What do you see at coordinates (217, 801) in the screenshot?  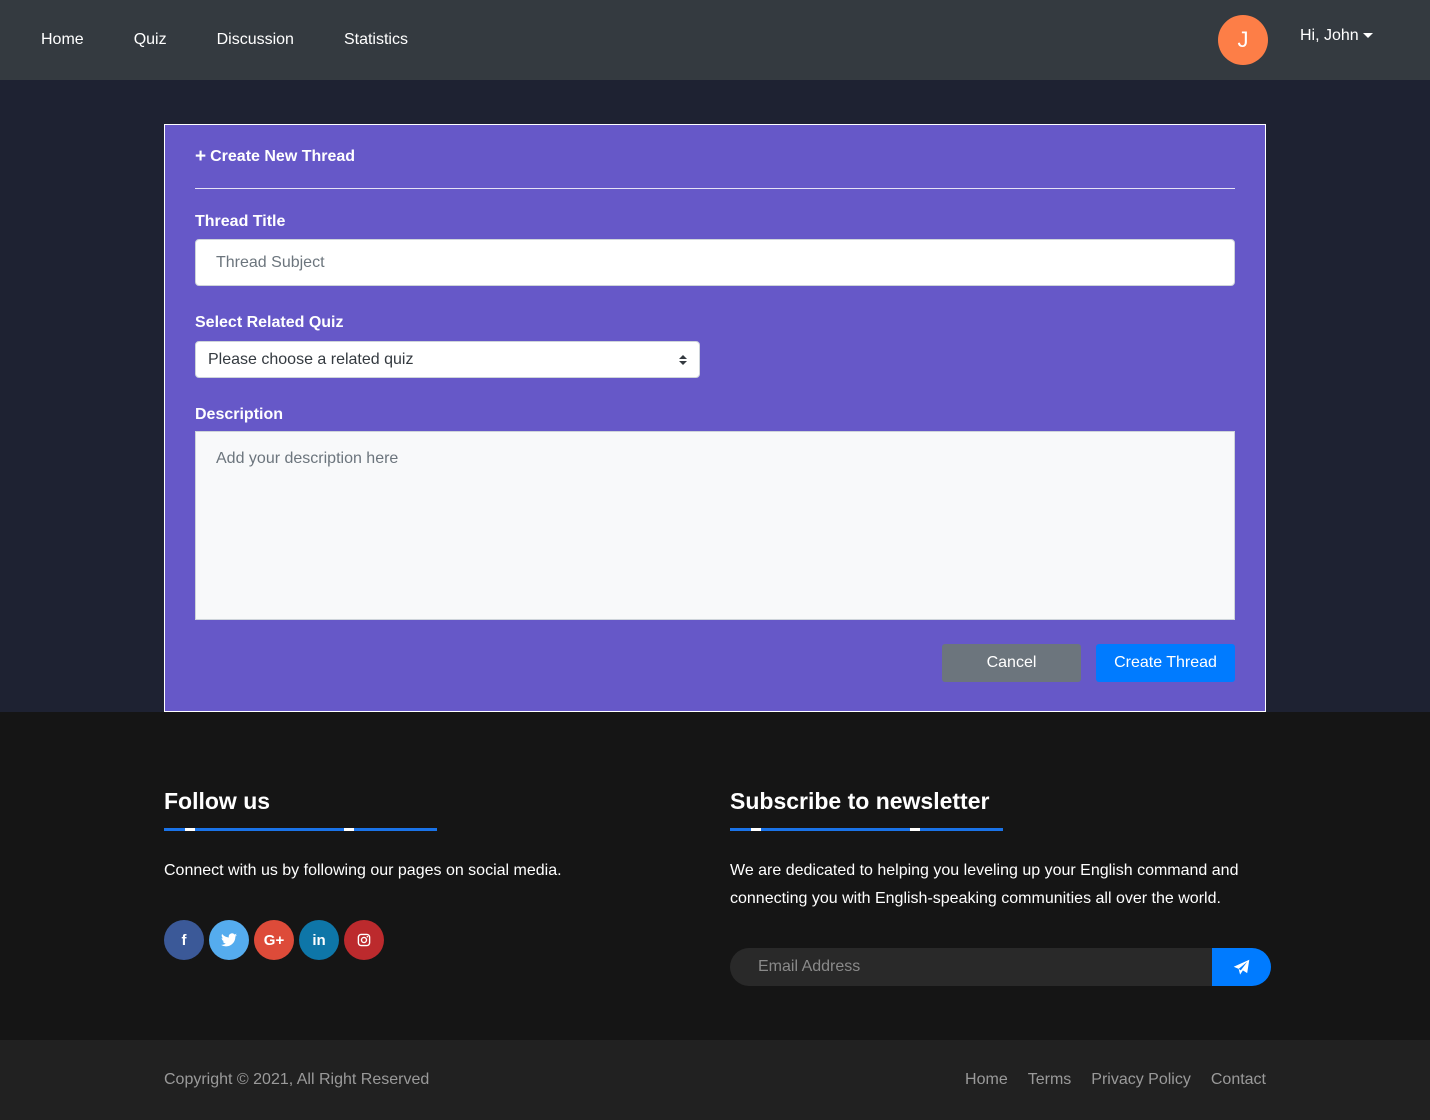 I see `follow-us-title: Follow us` at bounding box center [217, 801].